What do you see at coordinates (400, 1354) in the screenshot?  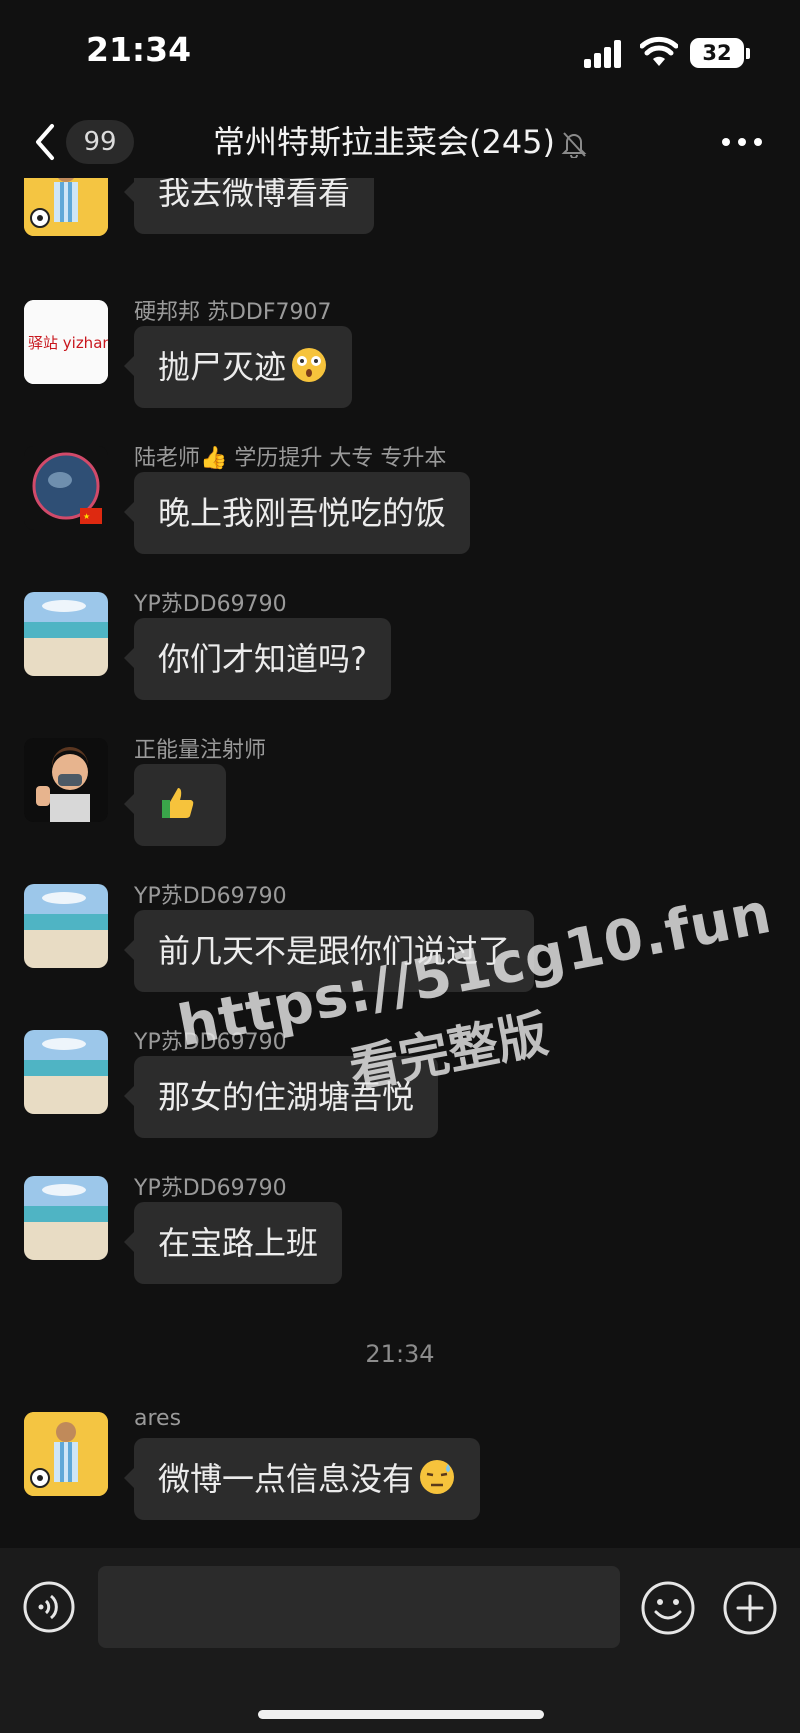 I see `message-timestamp: 21:34` at bounding box center [400, 1354].